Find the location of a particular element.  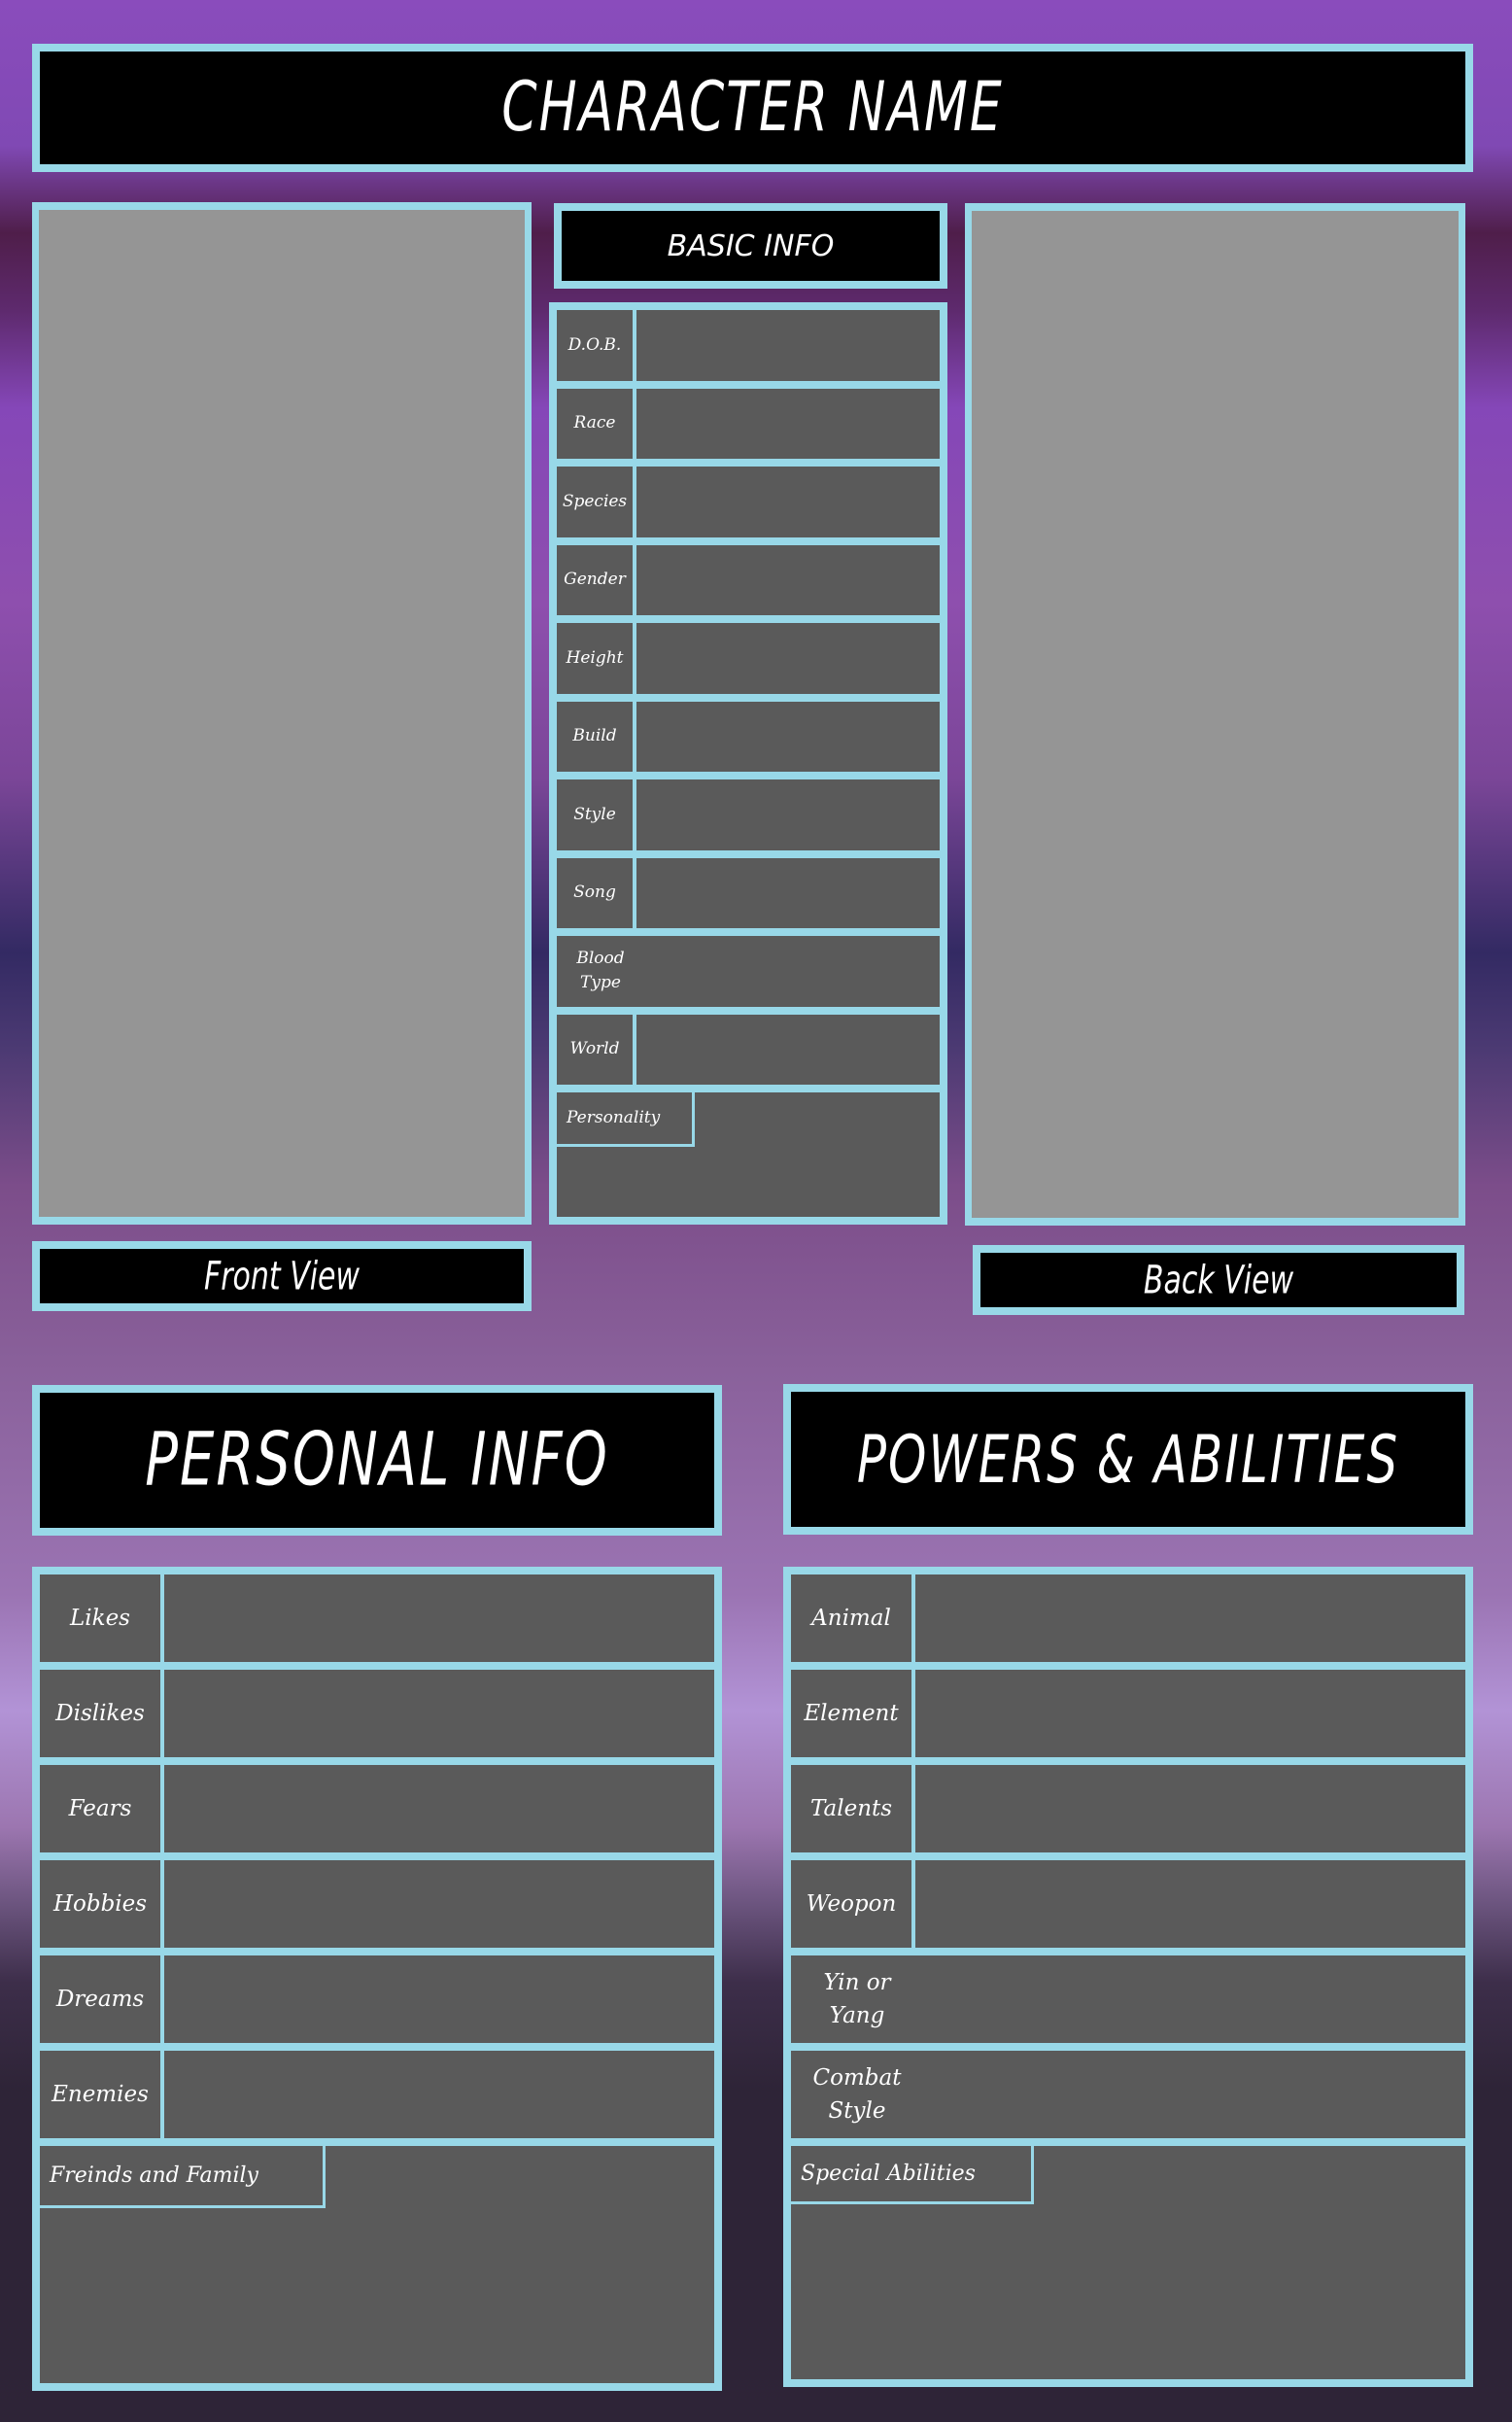

back-view-frame is located at coordinates (1215, 714).